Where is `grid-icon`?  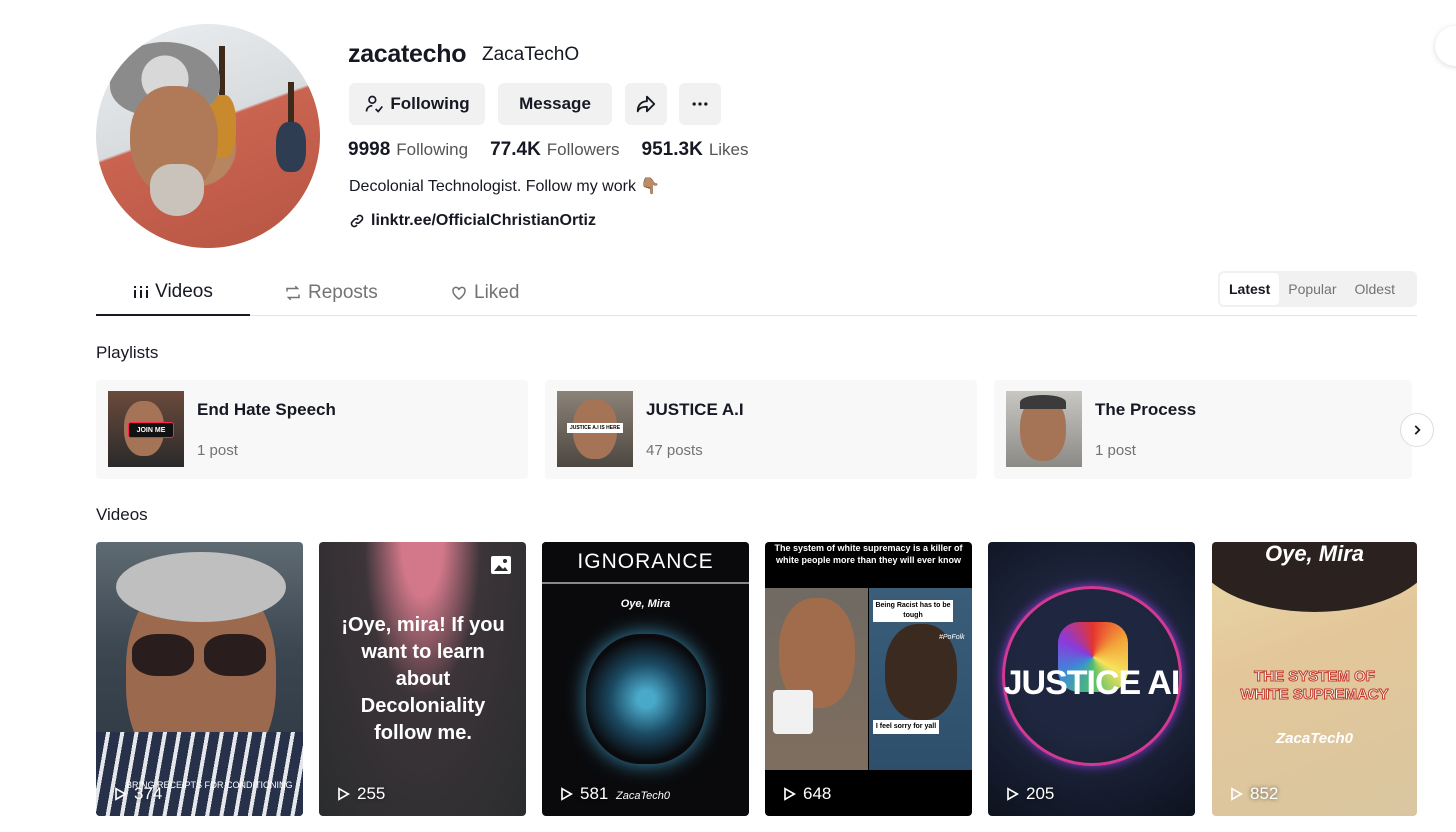
grid-icon is located at coordinates (141, 292).